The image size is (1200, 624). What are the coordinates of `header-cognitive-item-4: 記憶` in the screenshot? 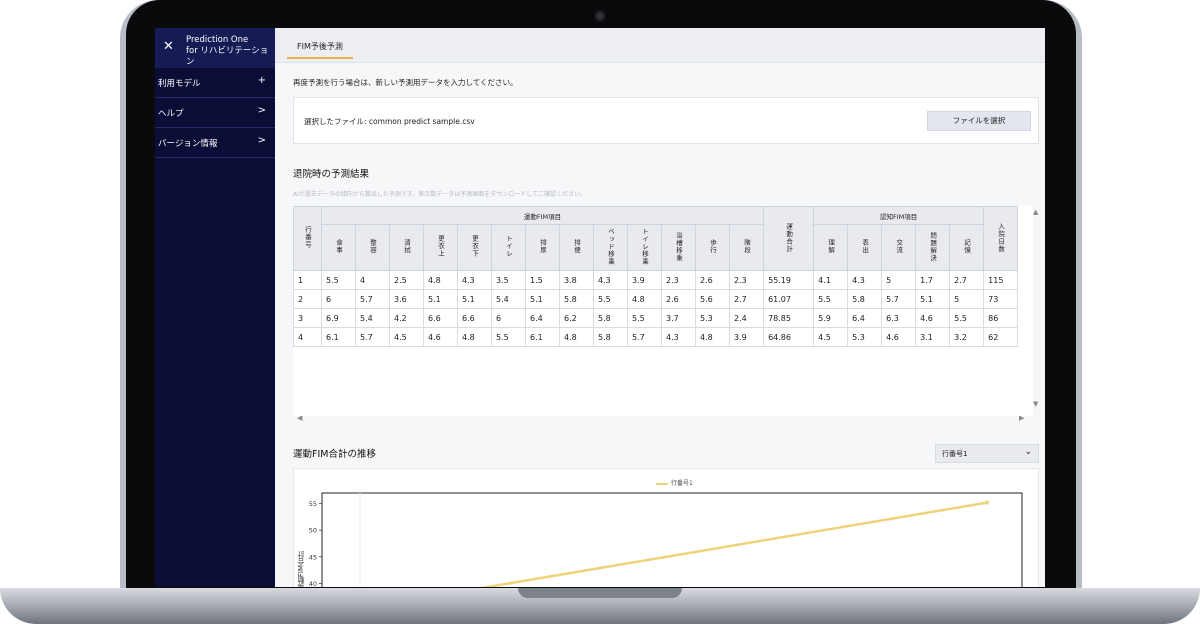 It's located at (967, 247).